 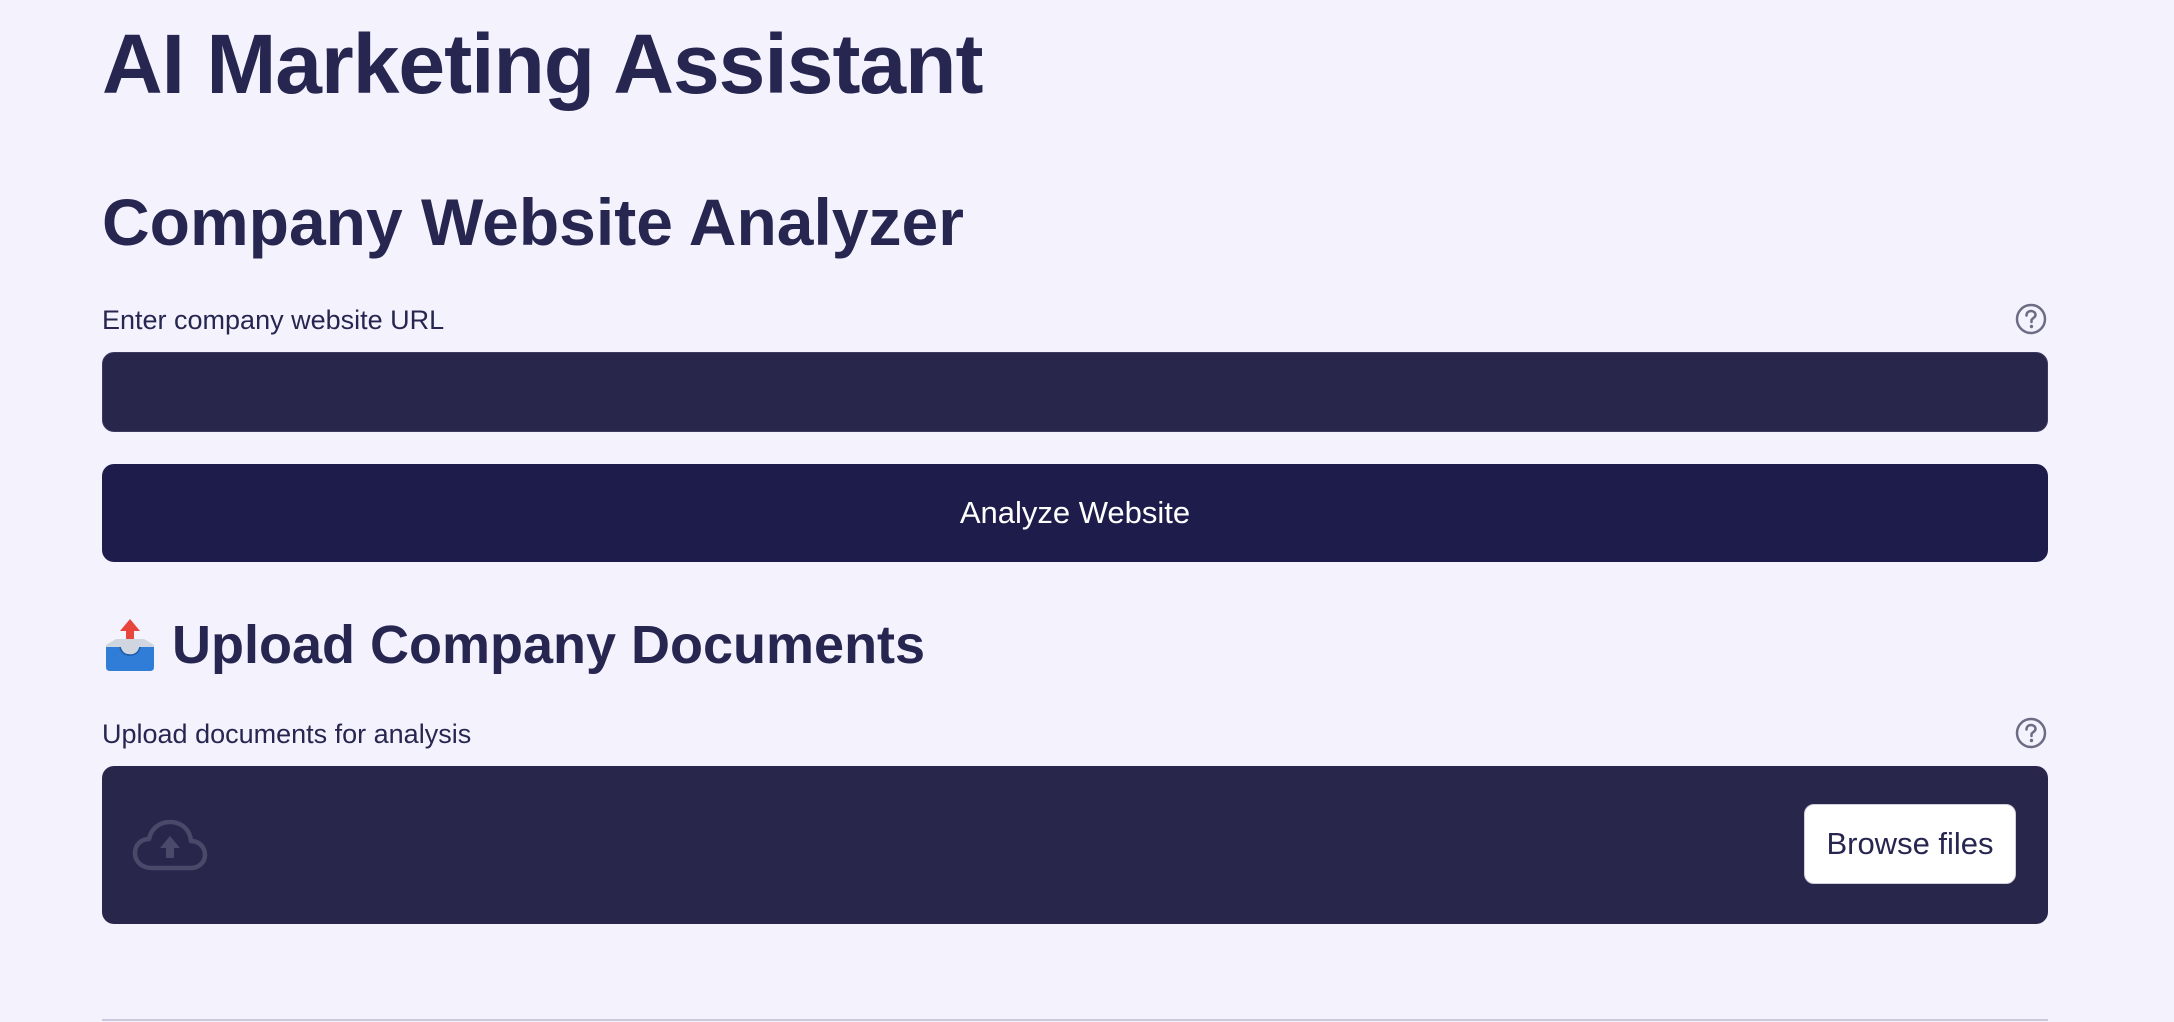 What do you see at coordinates (533, 222) in the screenshot?
I see `analyzer-heading: Company Website Analyzer` at bounding box center [533, 222].